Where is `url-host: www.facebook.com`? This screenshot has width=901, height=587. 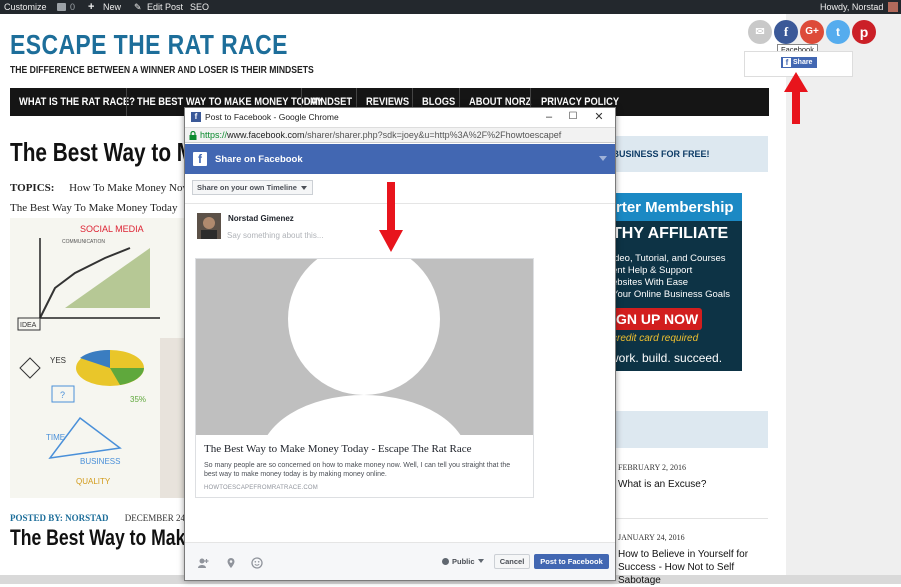 url-host: www.facebook.com is located at coordinates (266, 135).